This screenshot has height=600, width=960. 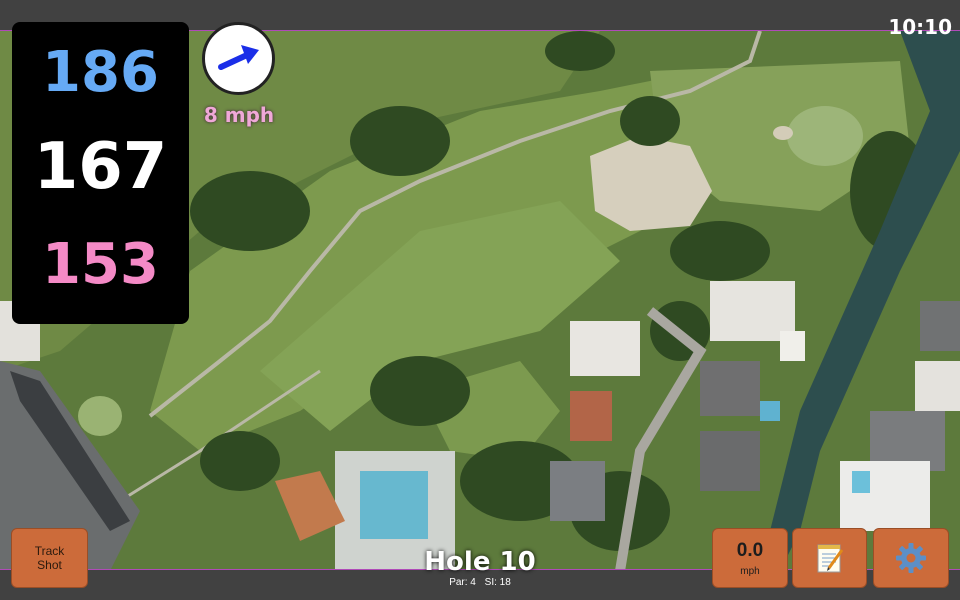 What do you see at coordinates (920, 27) in the screenshot?
I see `clock: 10:10` at bounding box center [920, 27].